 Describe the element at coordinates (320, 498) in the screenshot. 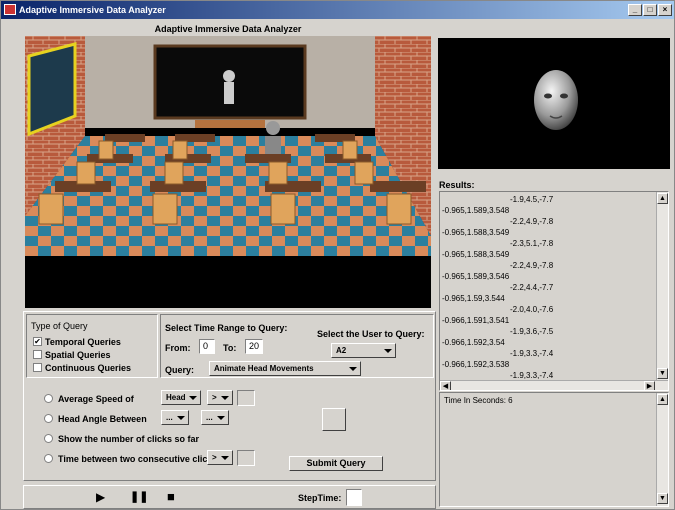

I see `steptime-label: StepTime:` at that location.